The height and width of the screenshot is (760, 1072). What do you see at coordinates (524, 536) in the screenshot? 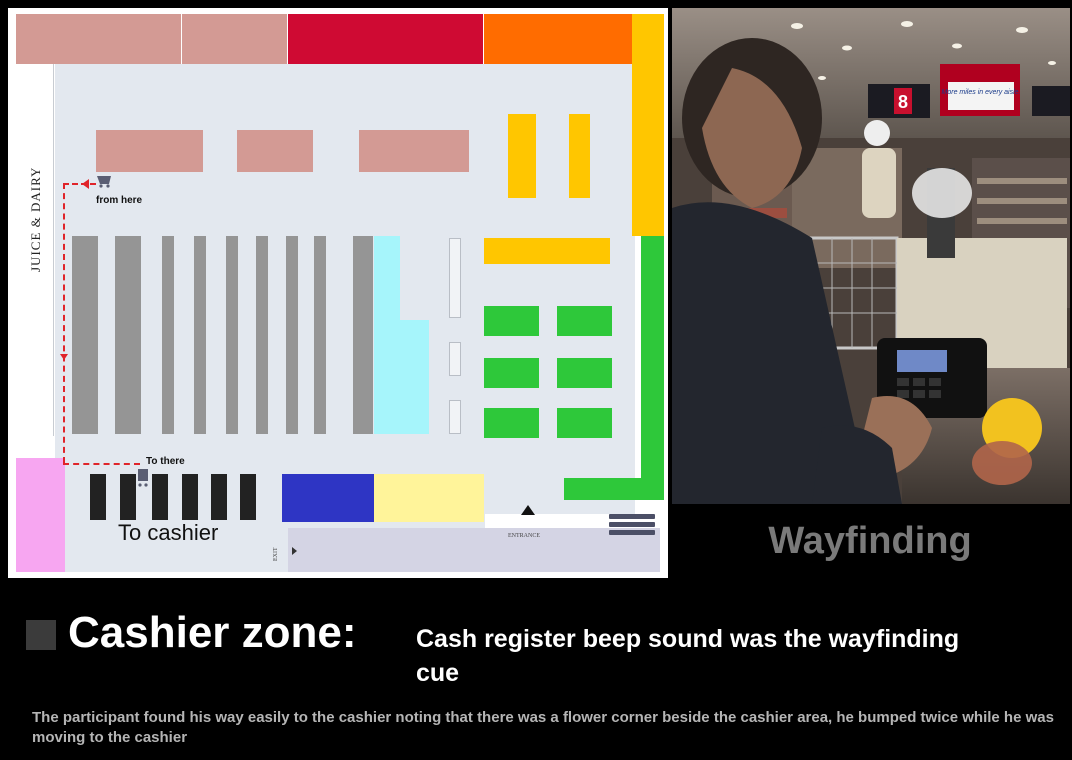
I see `entrance-label: ENTRANCE` at bounding box center [524, 536].